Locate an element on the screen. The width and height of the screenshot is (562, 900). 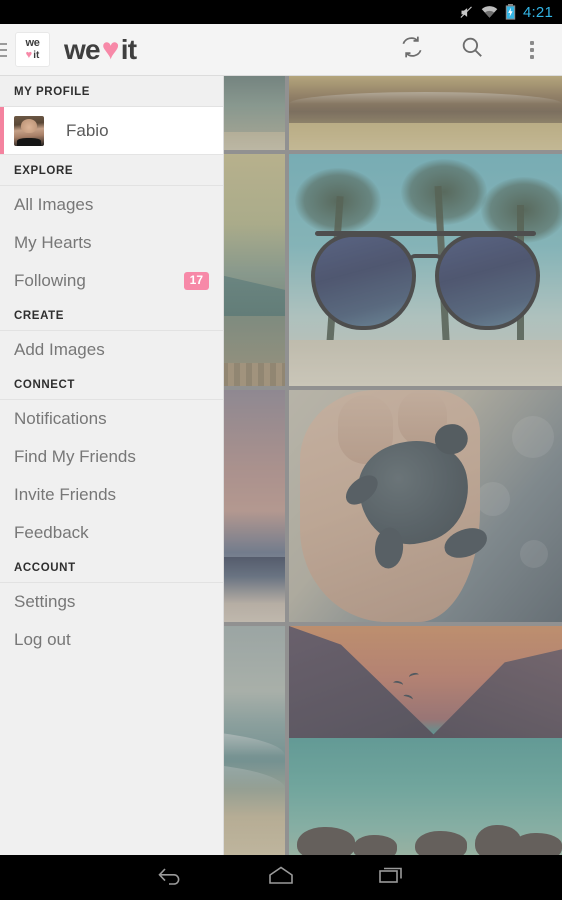
drawer-item-settings: Settings is located at coordinates (111, 602).